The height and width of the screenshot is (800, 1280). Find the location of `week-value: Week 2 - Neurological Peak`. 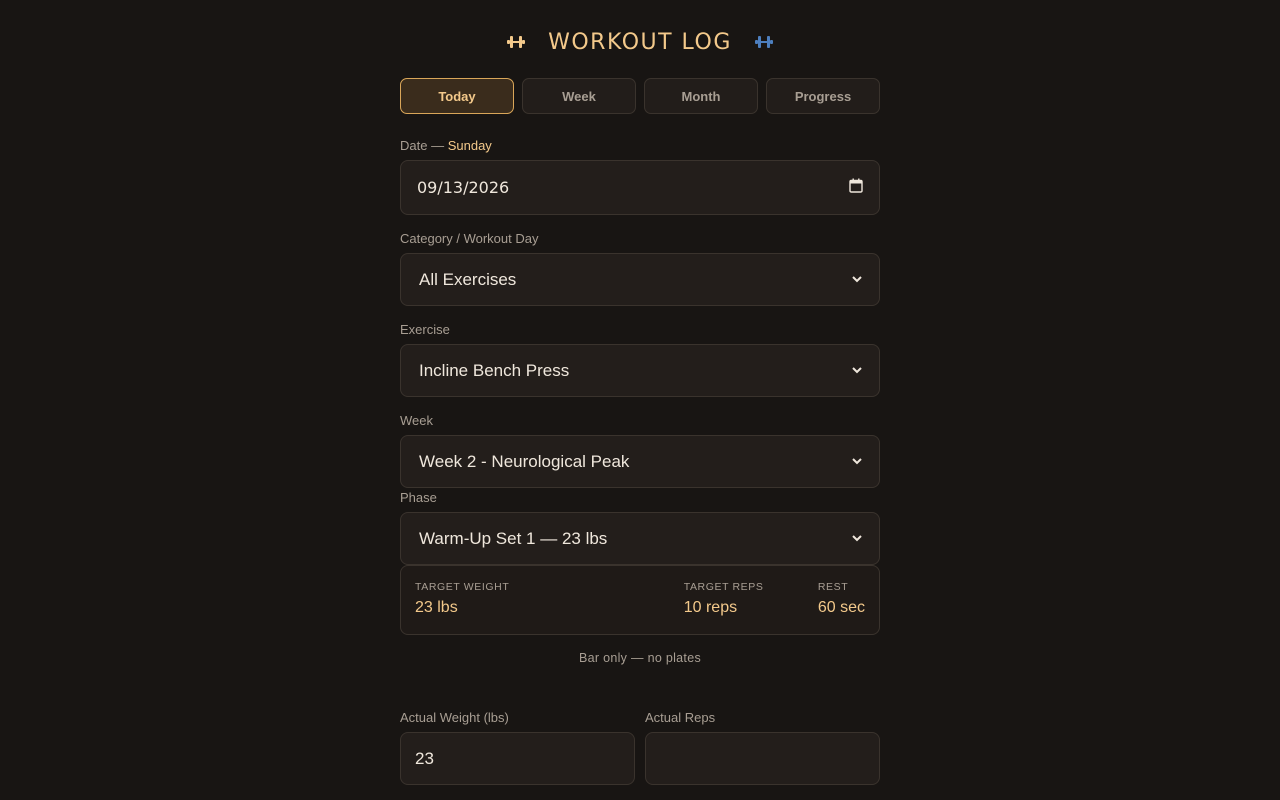

week-value: Week 2 - Neurological Peak is located at coordinates (524, 461).